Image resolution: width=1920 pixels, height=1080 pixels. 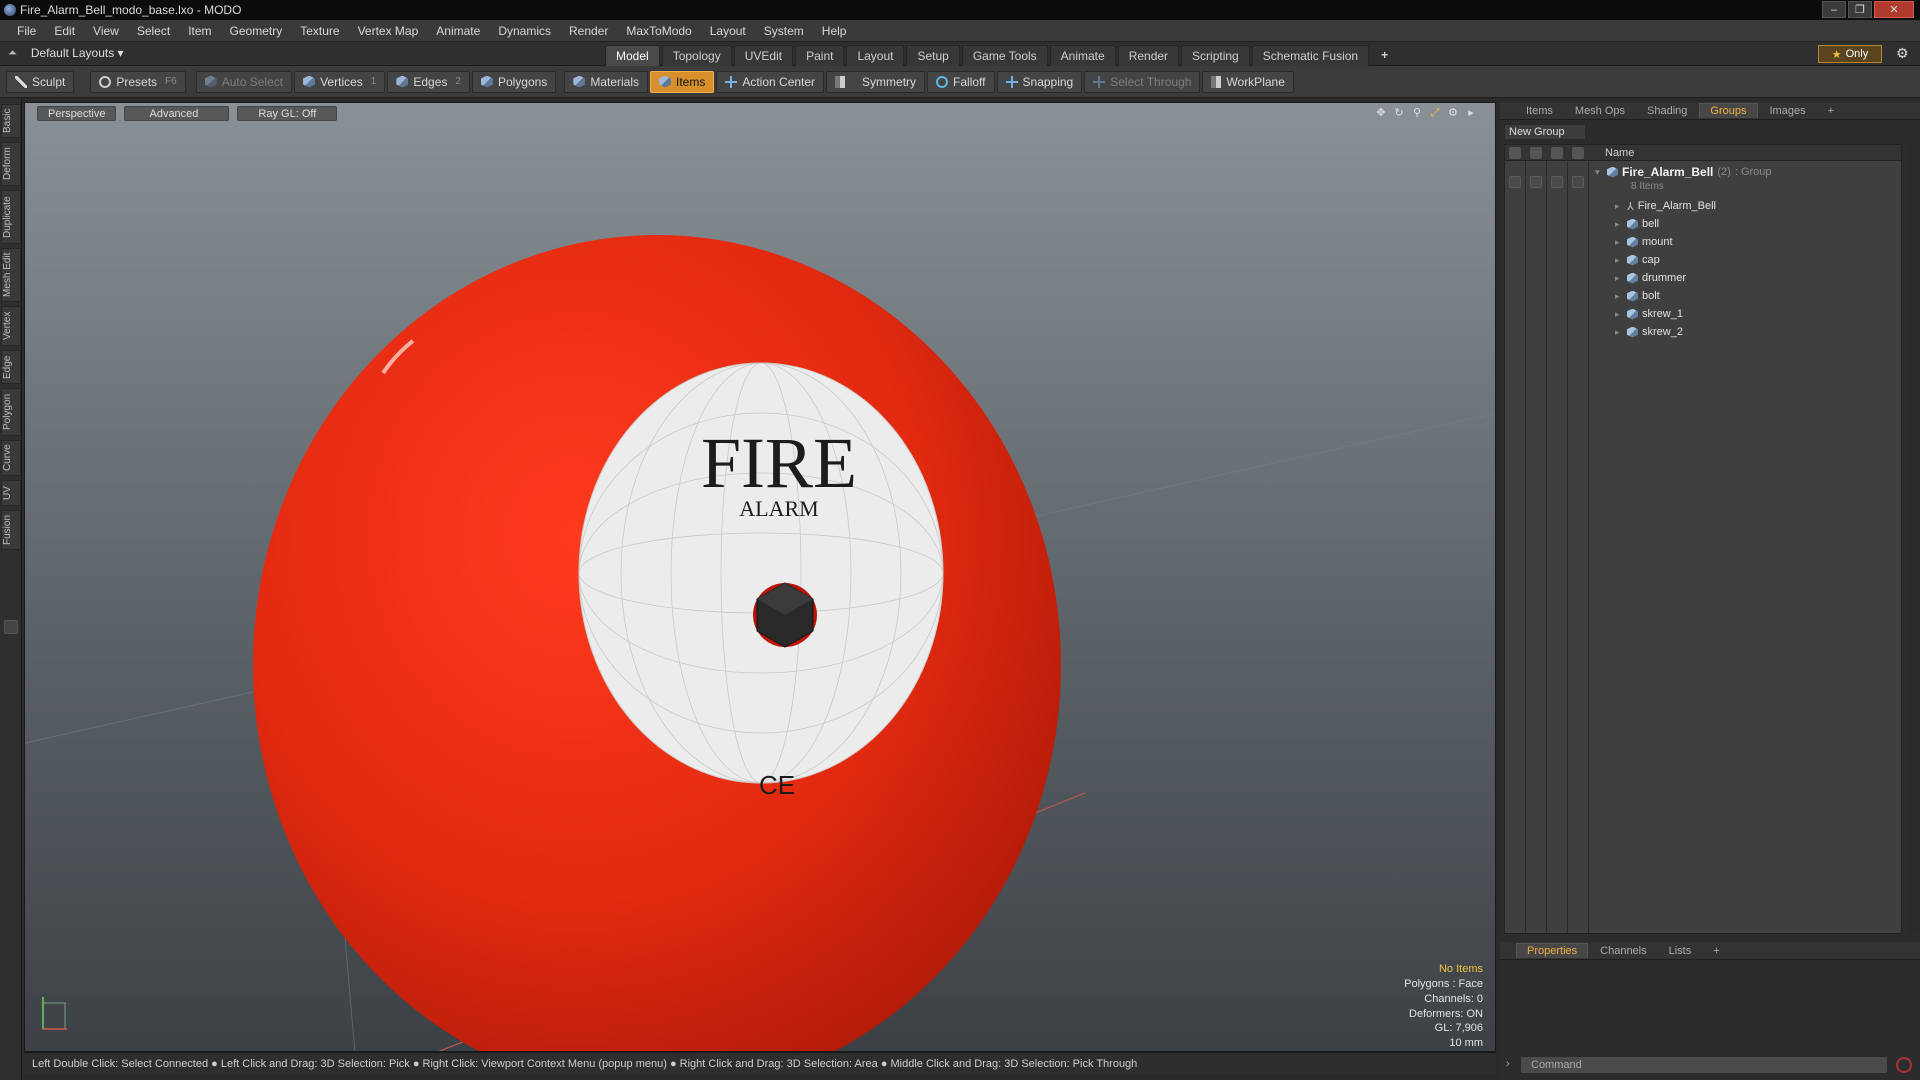 What do you see at coordinates (1902, 53) in the screenshot?
I see `layout-settings-gear-icon: ⚙` at bounding box center [1902, 53].